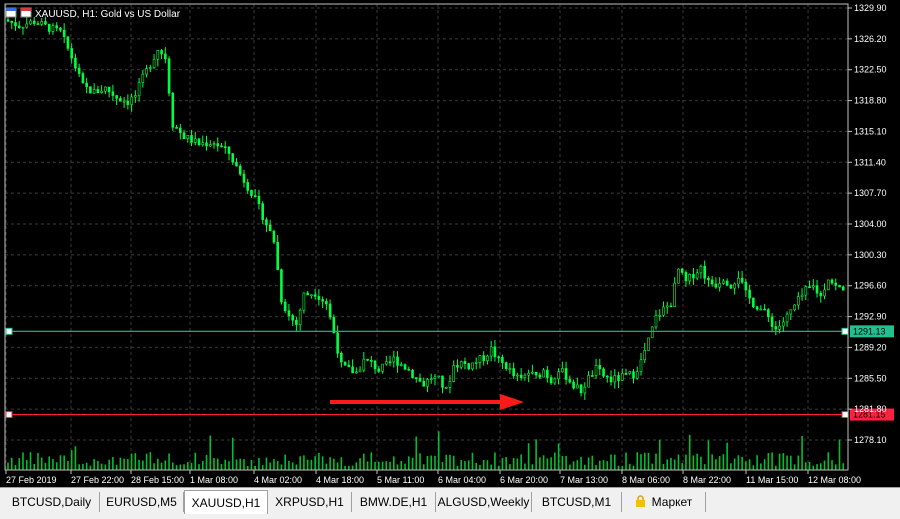 This screenshot has height=519, width=900. I want to click on tab-algusd-weekly: ALGUSD,Weekly, so click(484, 502).